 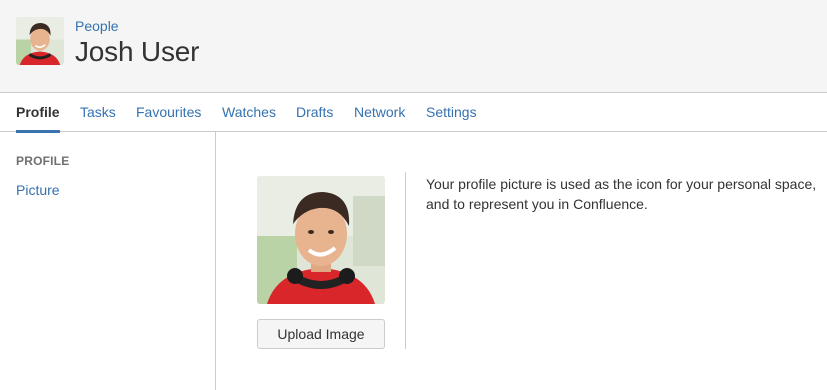 What do you see at coordinates (137, 51) in the screenshot?
I see `page-title: Josh User` at bounding box center [137, 51].